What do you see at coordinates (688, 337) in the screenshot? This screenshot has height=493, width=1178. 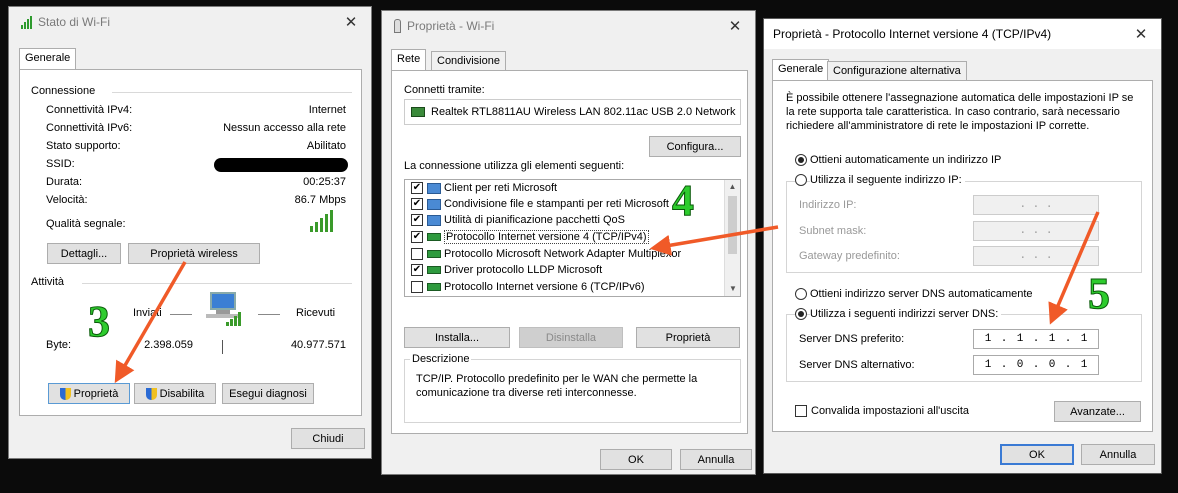 I see `item-properties-button: Proprietà` at bounding box center [688, 337].